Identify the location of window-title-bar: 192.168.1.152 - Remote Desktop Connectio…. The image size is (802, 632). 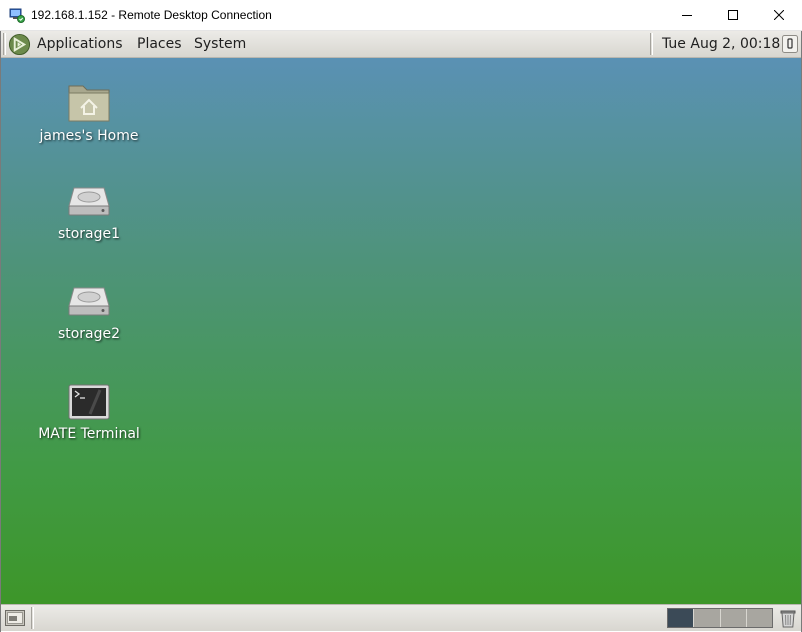
(401, 15).